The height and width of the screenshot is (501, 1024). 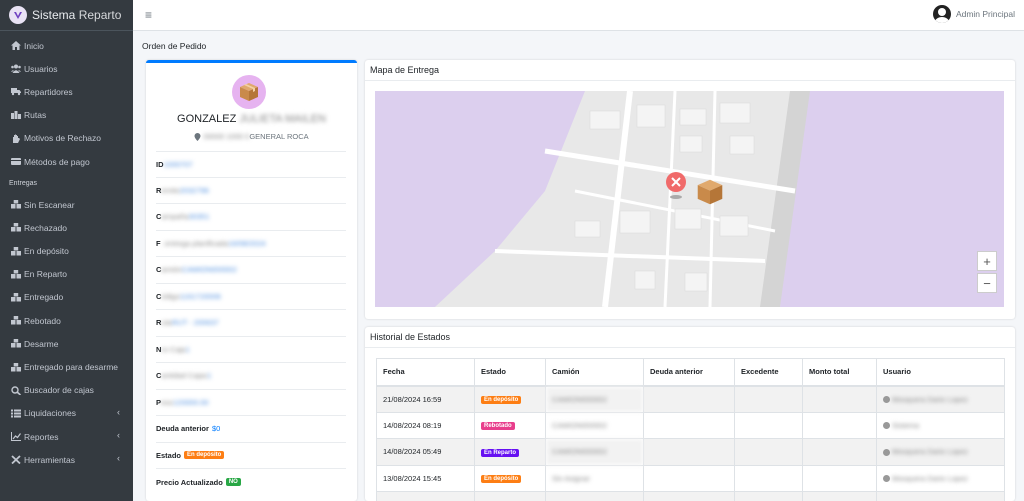 I want to click on map-zoom-out-button: −, so click(x=987, y=283).